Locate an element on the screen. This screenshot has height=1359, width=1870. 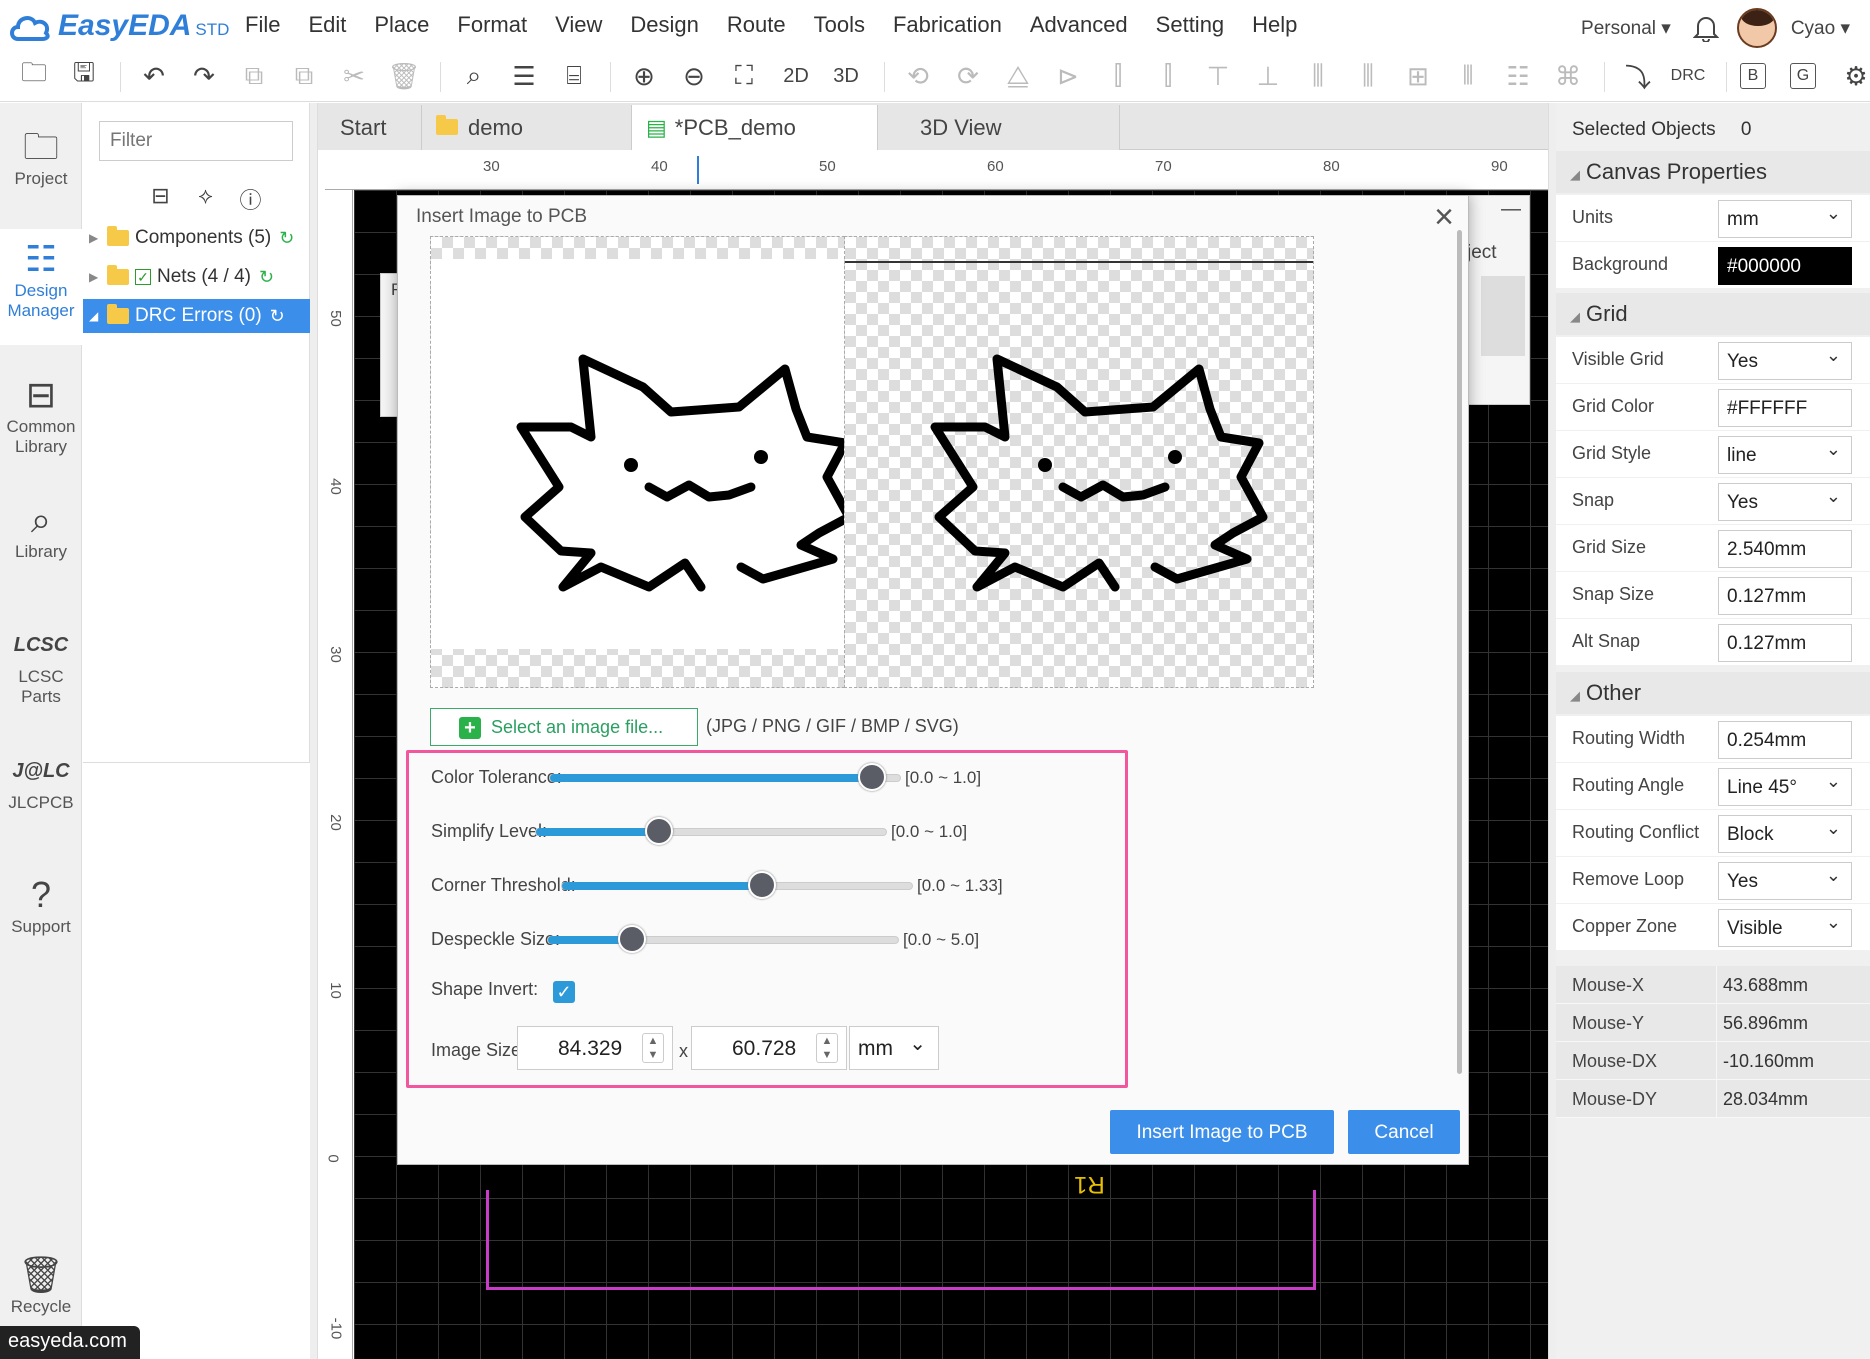
height-spinner-icon: ▲ ▼ is located at coordinates (827, 1048).